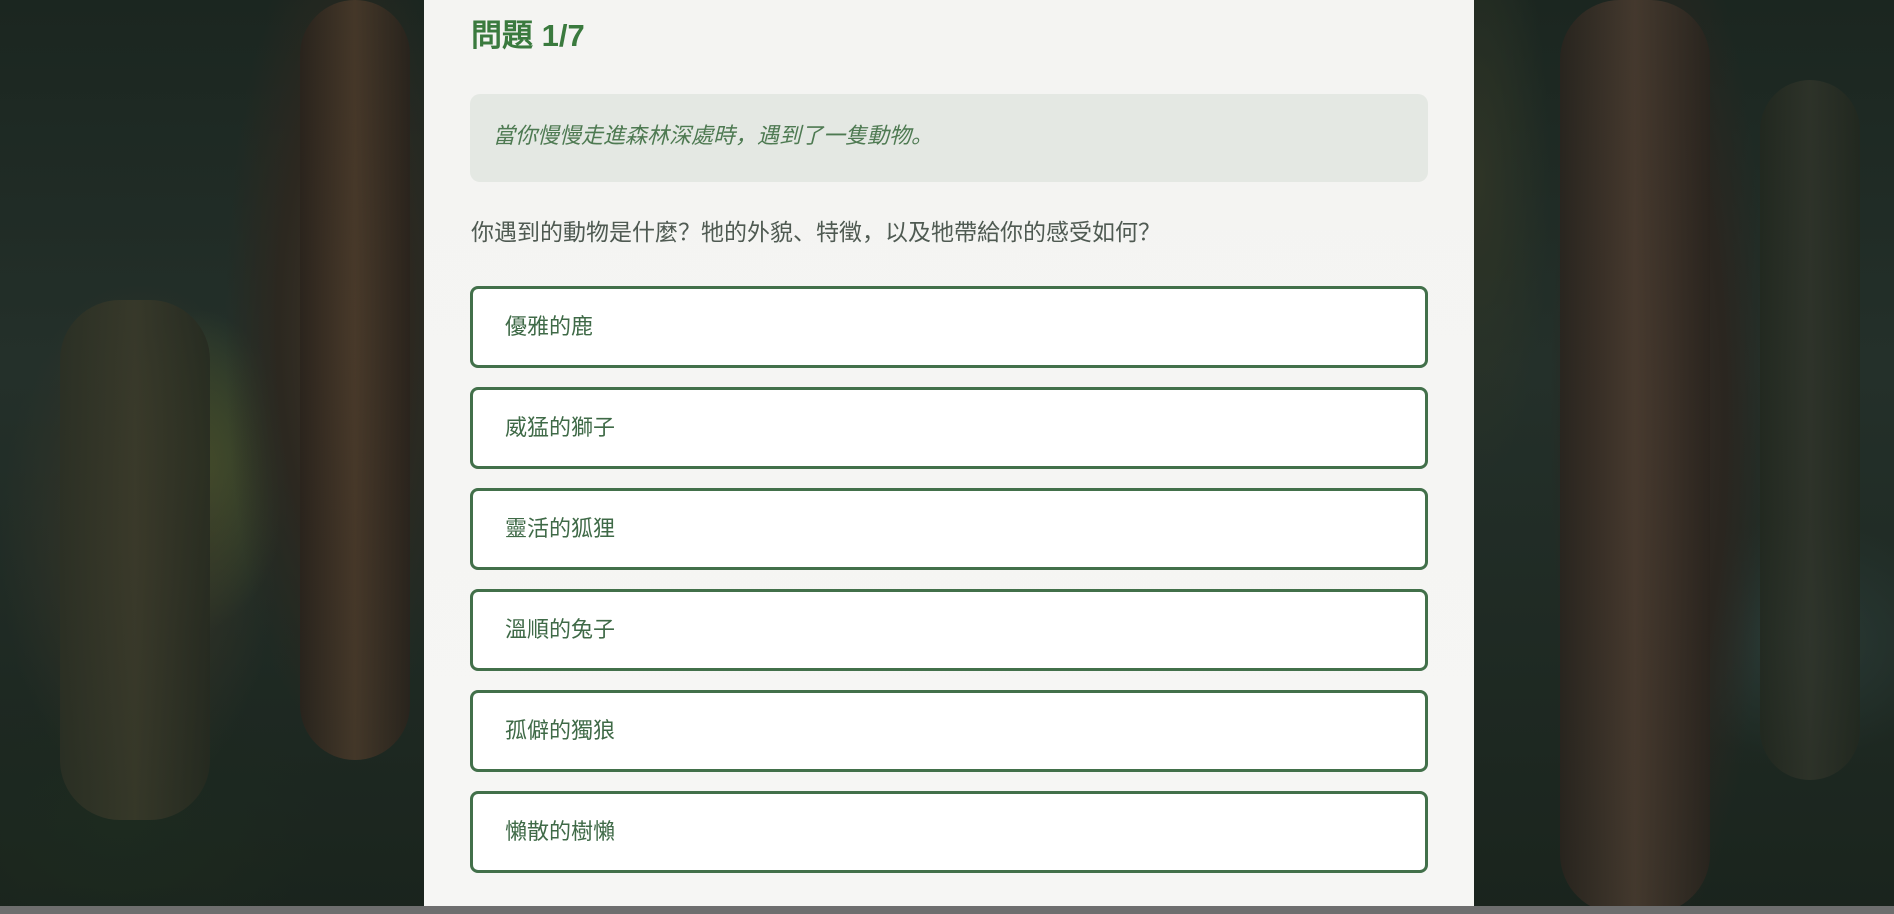  Describe the element at coordinates (949, 327) in the screenshot. I see `option-deer-button: 優雅的鹿` at that location.